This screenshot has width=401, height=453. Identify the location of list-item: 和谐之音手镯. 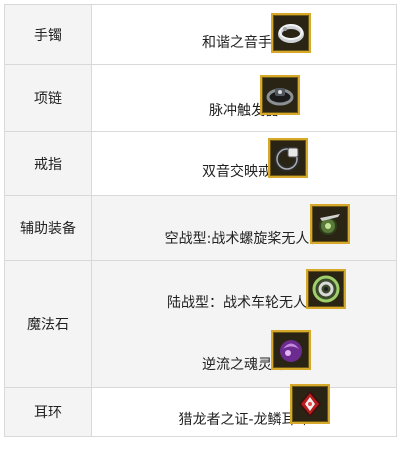
(244, 34).